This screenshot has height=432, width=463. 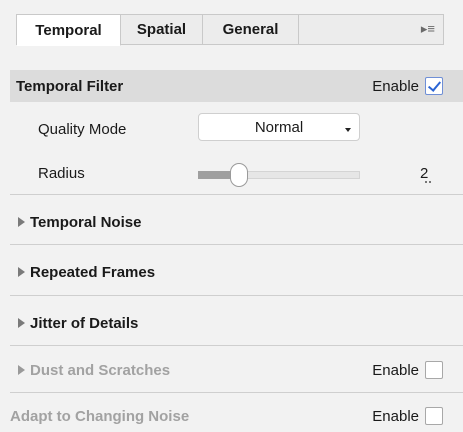 What do you see at coordinates (61, 173) in the screenshot?
I see `radius-label: Radius` at bounding box center [61, 173].